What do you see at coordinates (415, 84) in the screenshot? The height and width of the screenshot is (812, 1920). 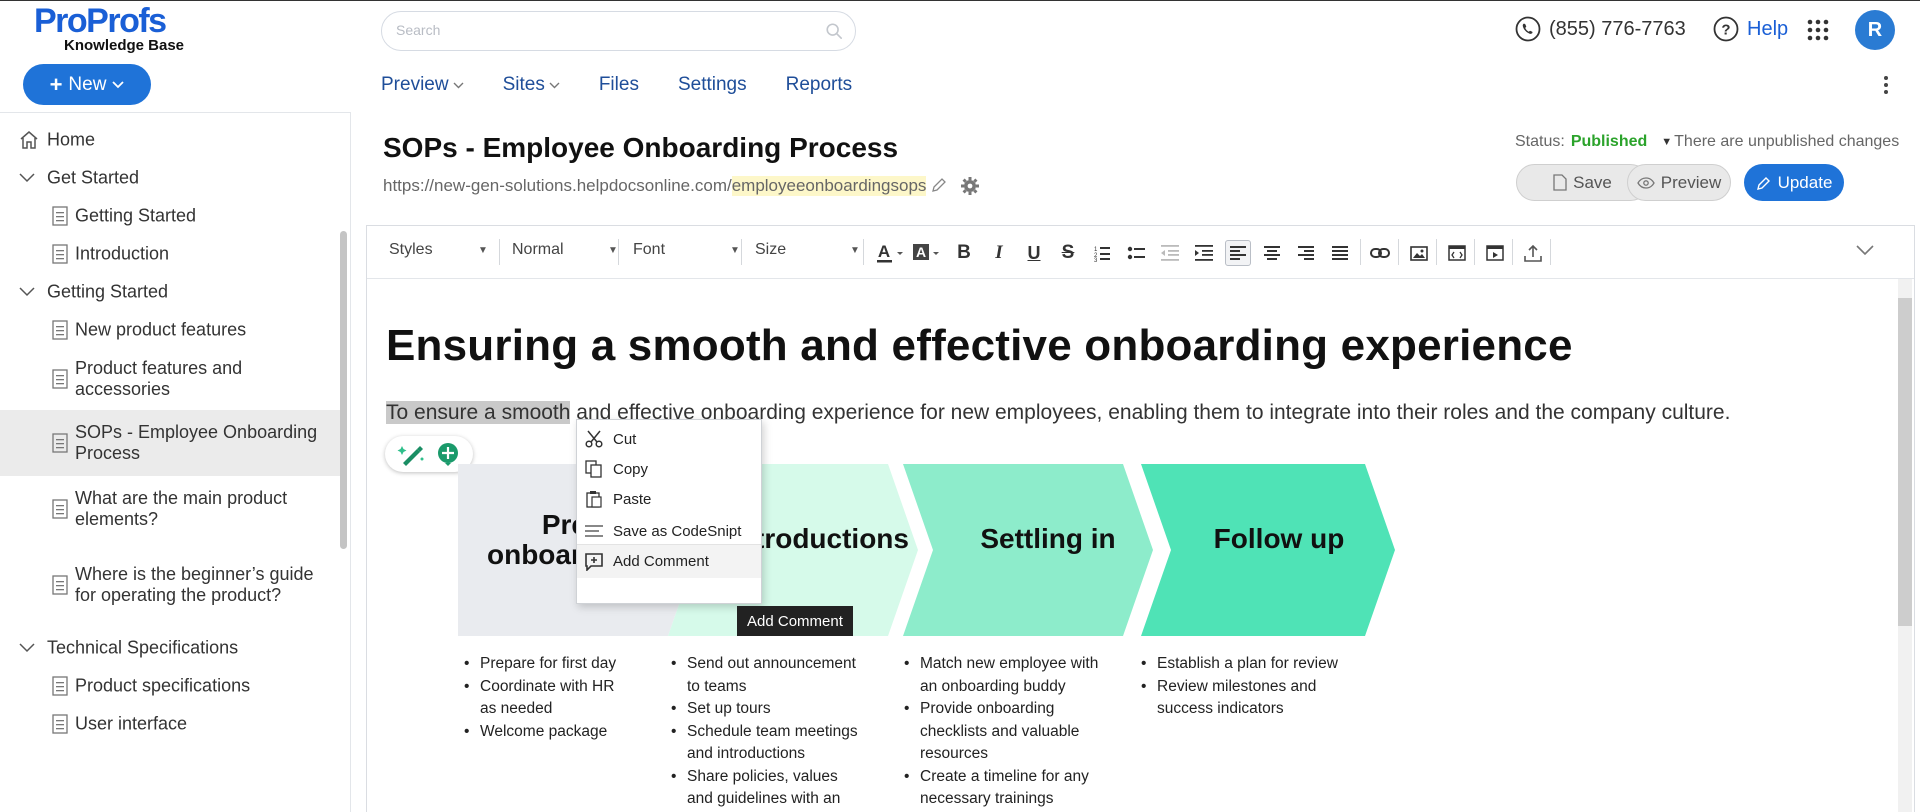 I see `nav-label: Preview` at bounding box center [415, 84].